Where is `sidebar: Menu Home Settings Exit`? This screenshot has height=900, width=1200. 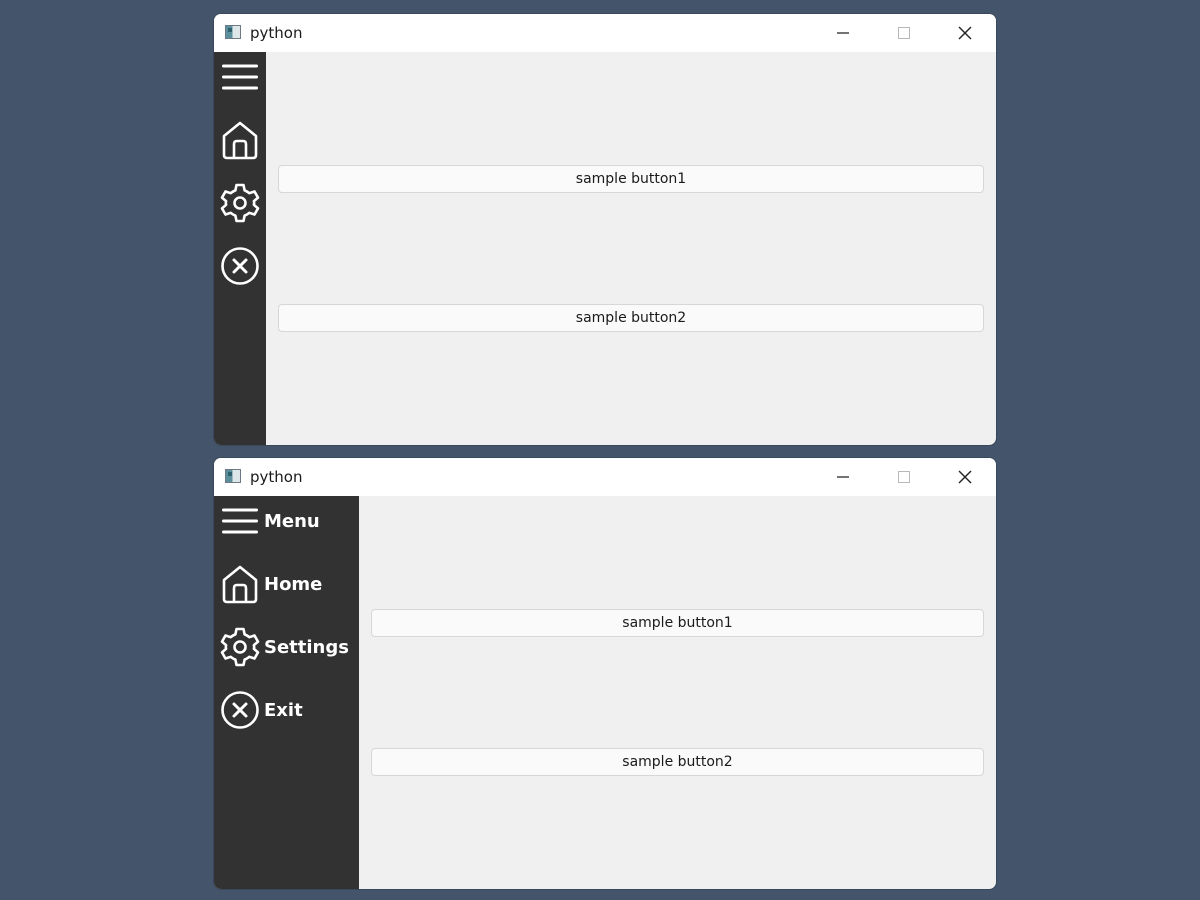
sidebar: Menu Home Settings Exit is located at coordinates (286, 692).